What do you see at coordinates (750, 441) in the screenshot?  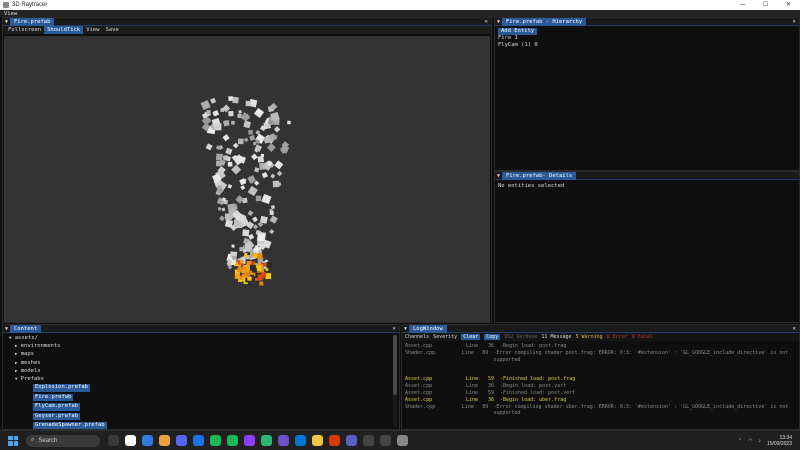 I see `wifi-icon: ◠` at bounding box center [750, 441].